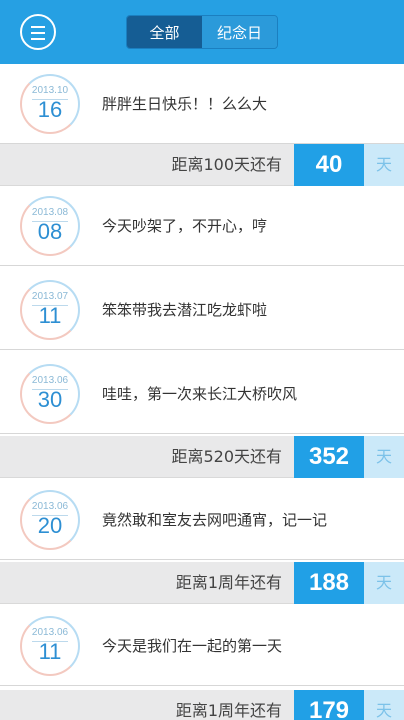  I want to click on countdown-days: 40, so click(329, 165).